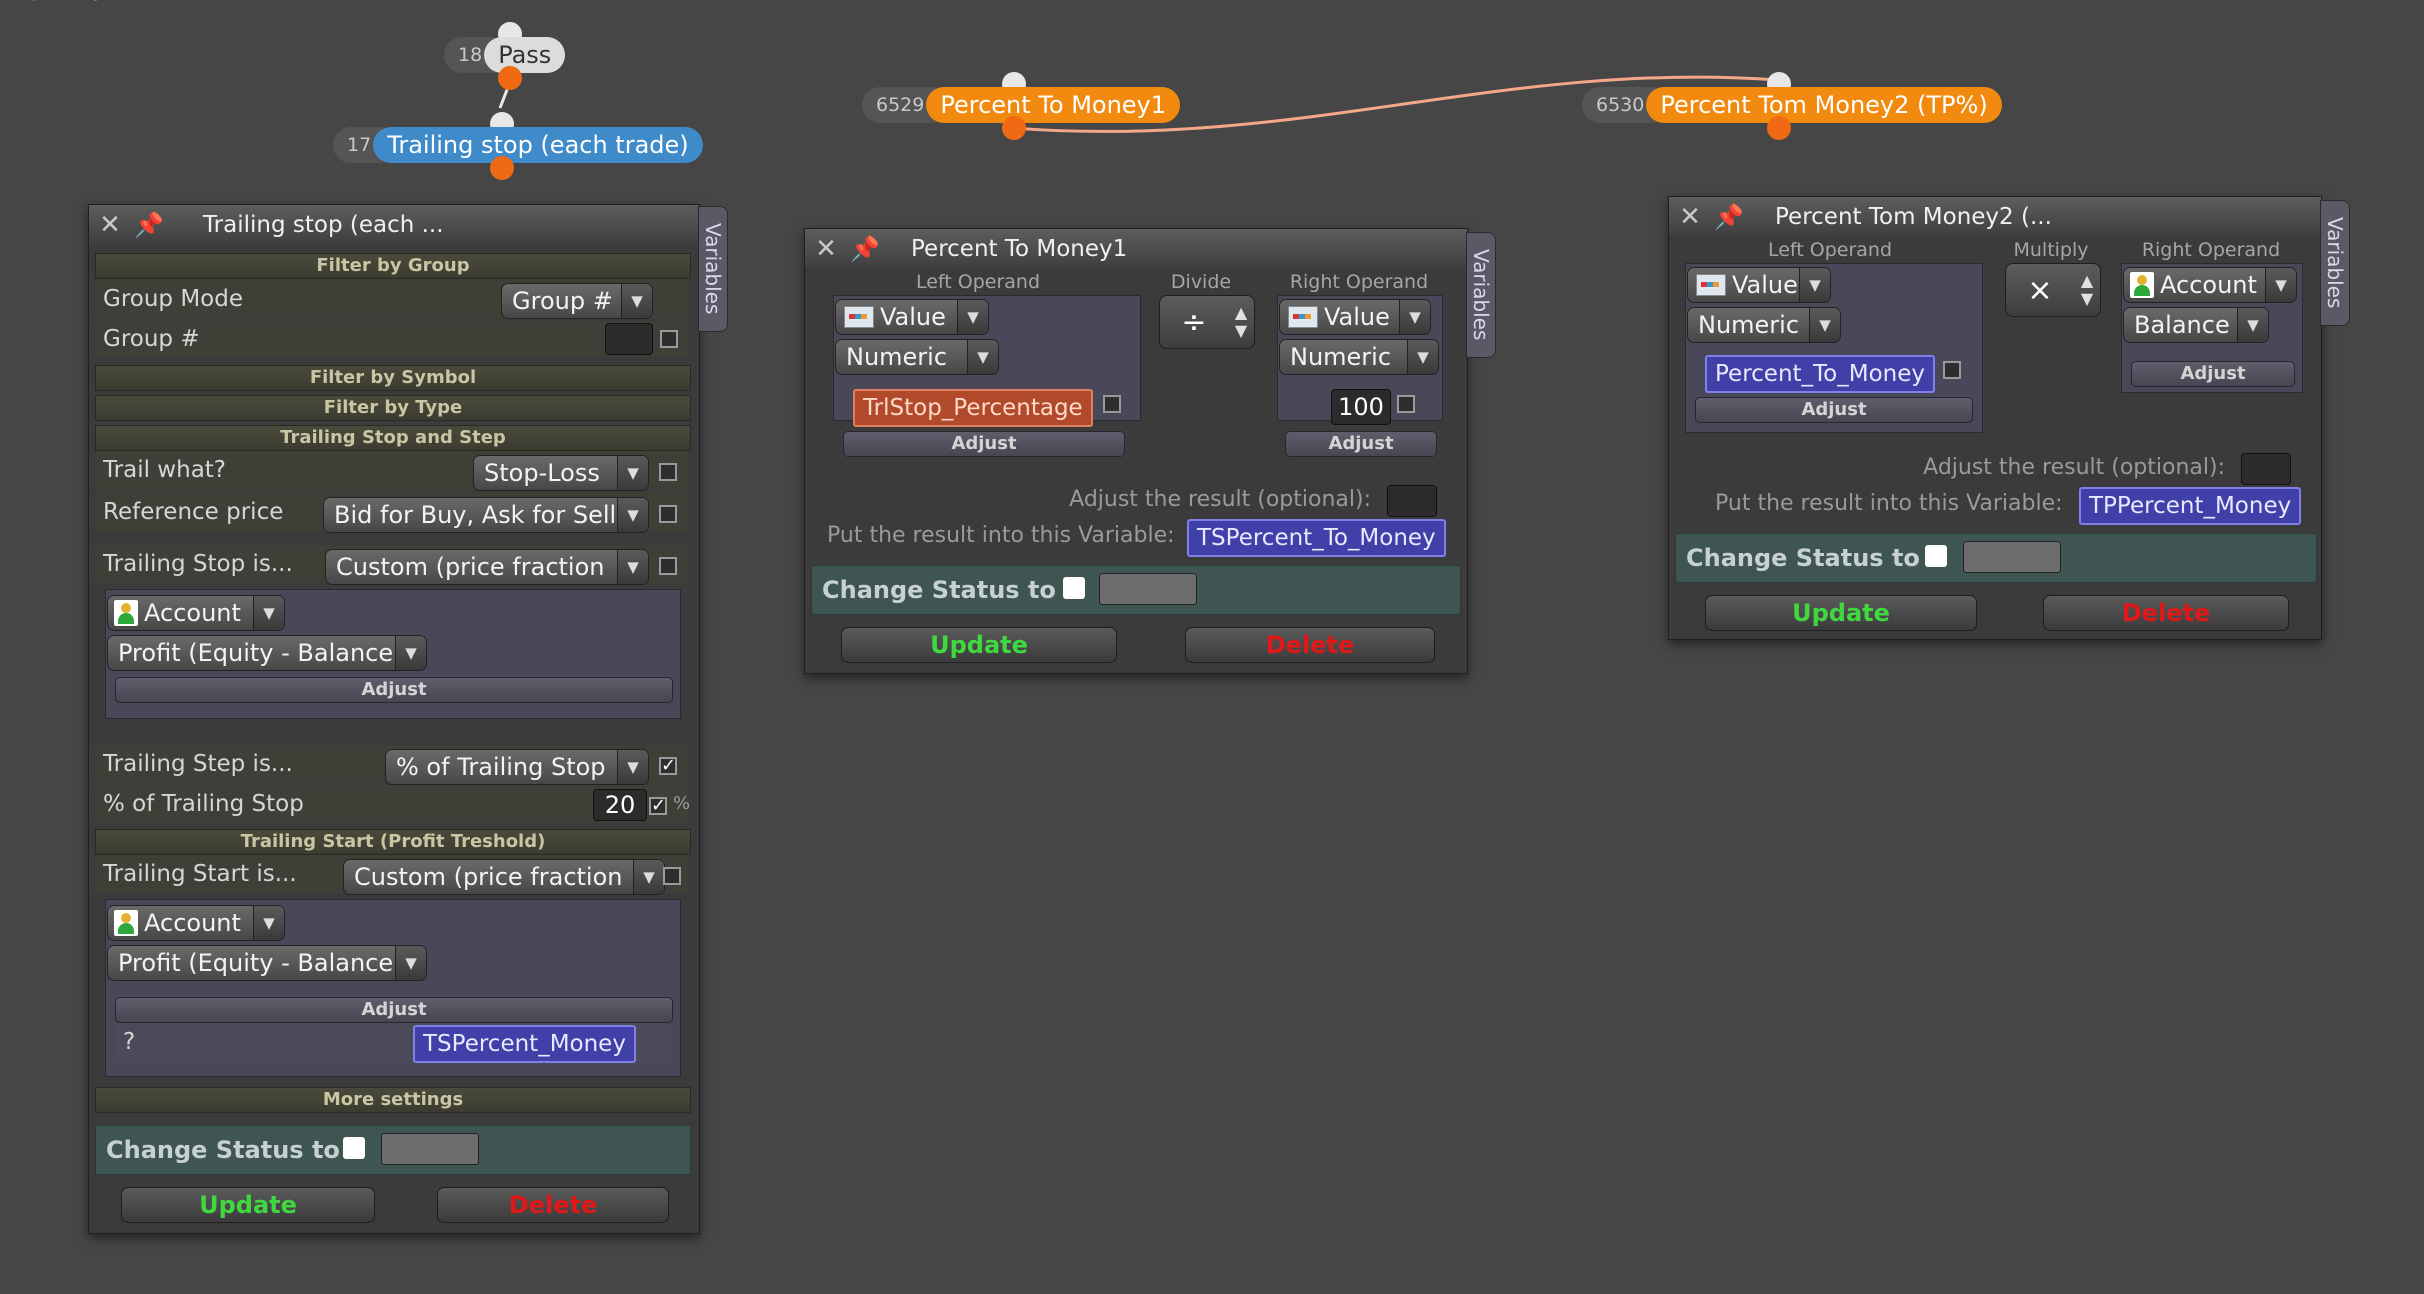 Image resolution: width=2424 pixels, height=1294 pixels. Describe the element at coordinates (393, 408) in the screenshot. I see `section-filter-by-type: Filter by Type` at that location.